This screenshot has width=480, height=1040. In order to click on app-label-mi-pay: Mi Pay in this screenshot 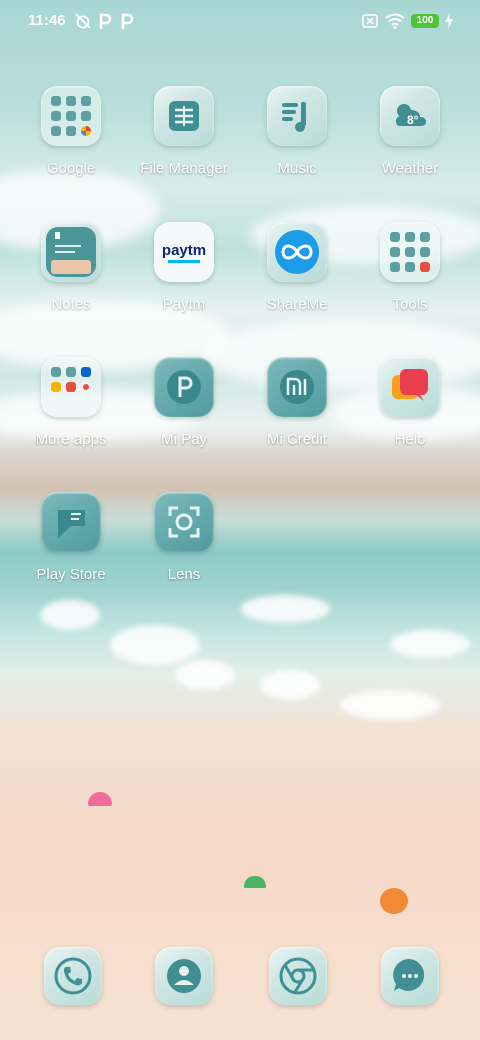, I will do `click(184, 439)`.